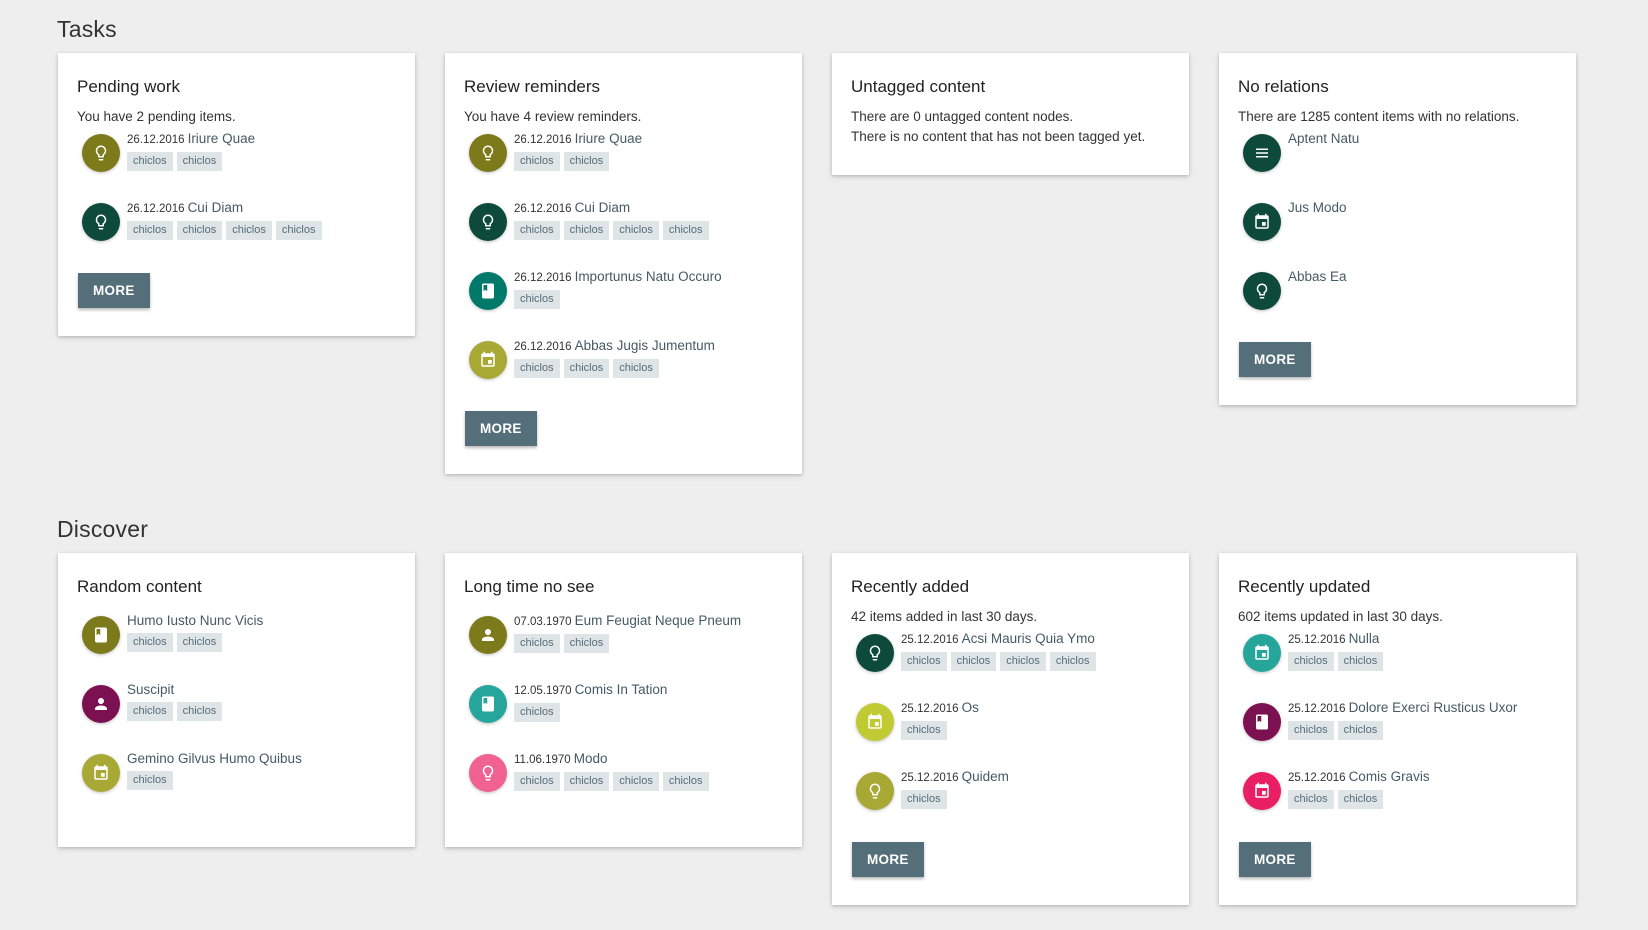  I want to click on item-title-link: Comis Gravis, so click(1389, 776).